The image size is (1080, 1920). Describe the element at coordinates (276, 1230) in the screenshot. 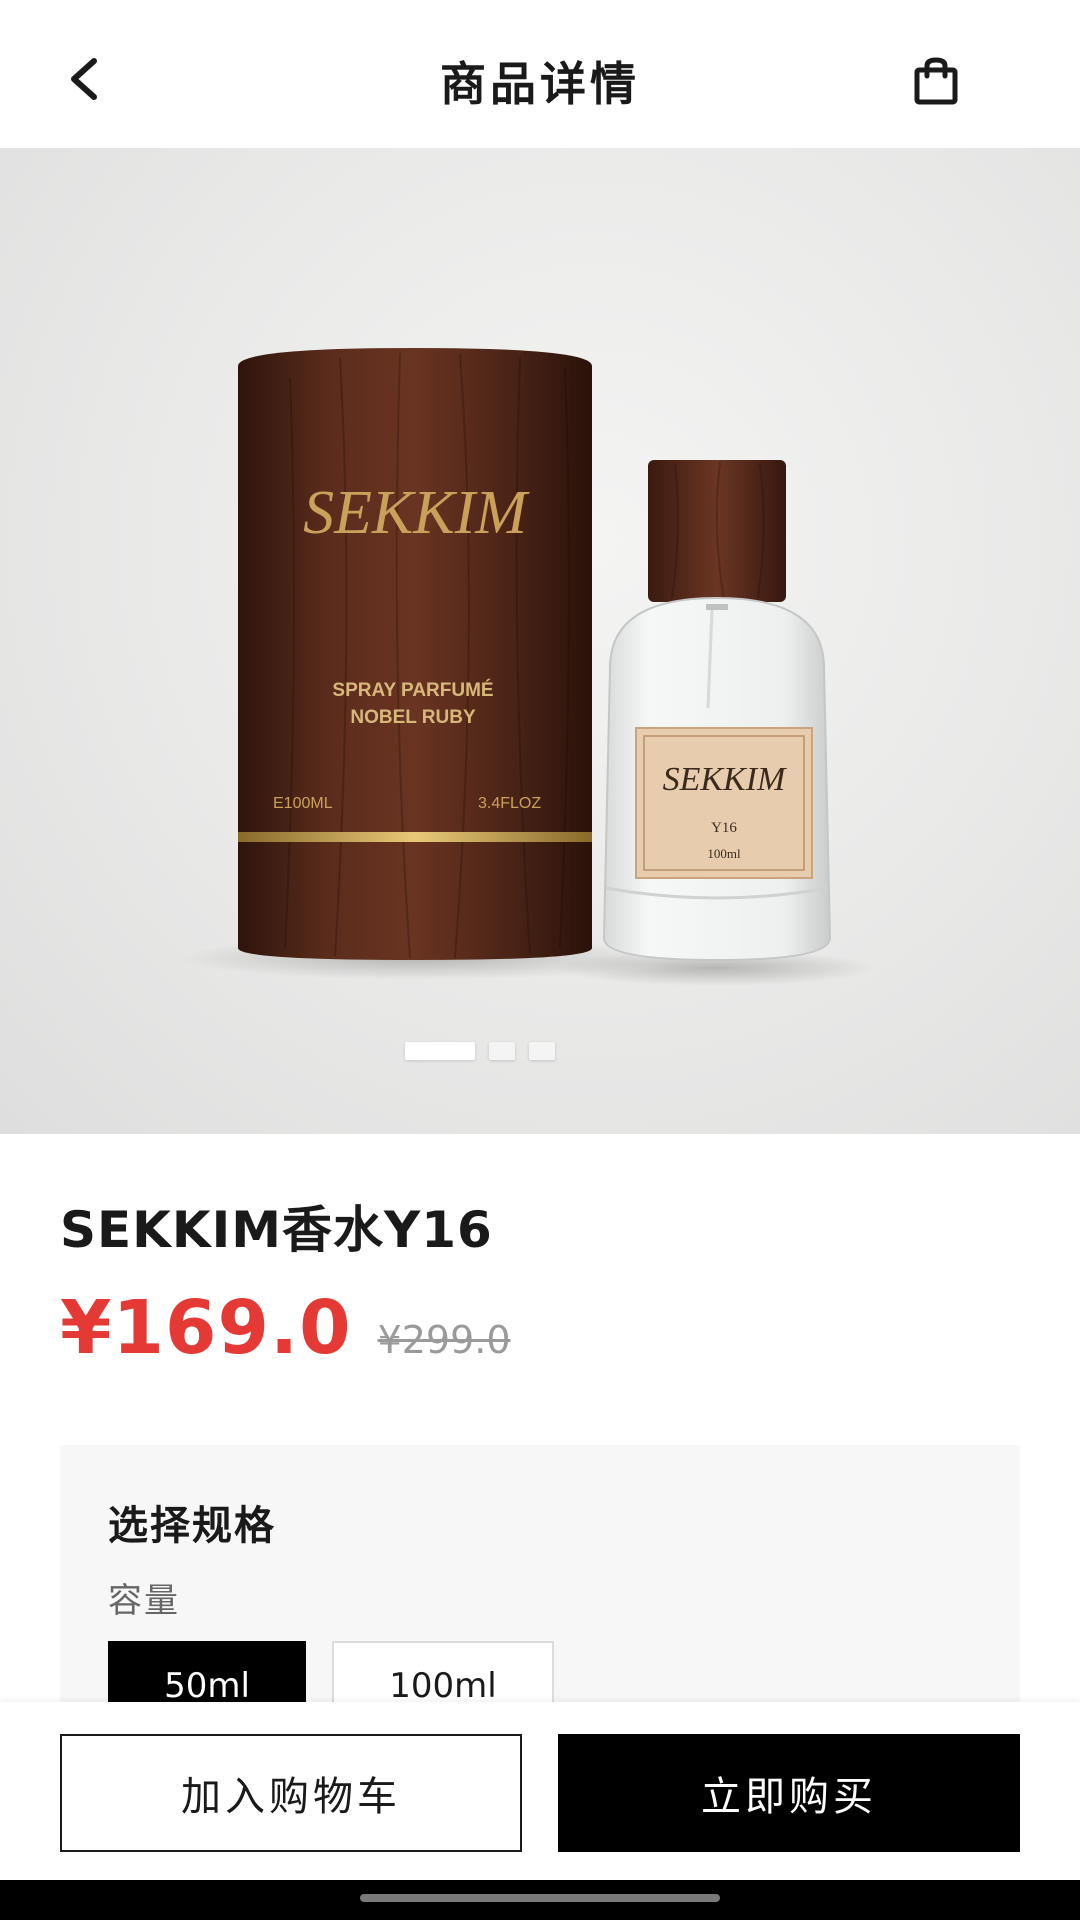

I see `product-name: SEKKIM香水Y16` at that location.